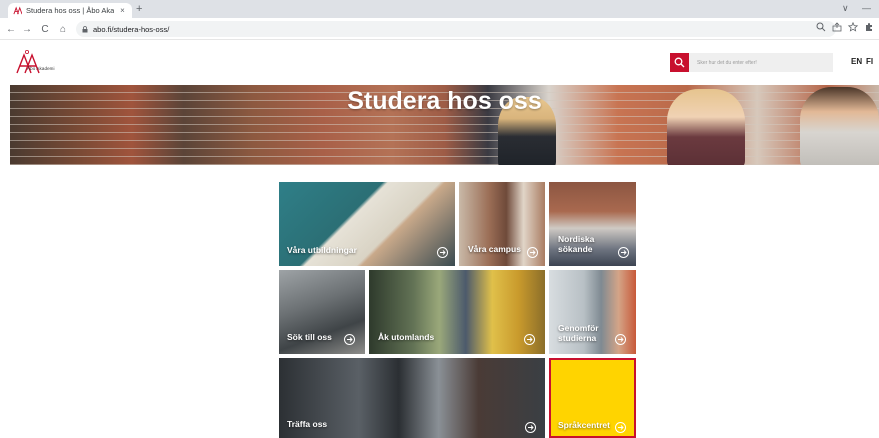 The height and width of the screenshot is (438, 879). What do you see at coordinates (309, 337) in the screenshot?
I see `tile-label: Sök till oss` at bounding box center [309, 337].